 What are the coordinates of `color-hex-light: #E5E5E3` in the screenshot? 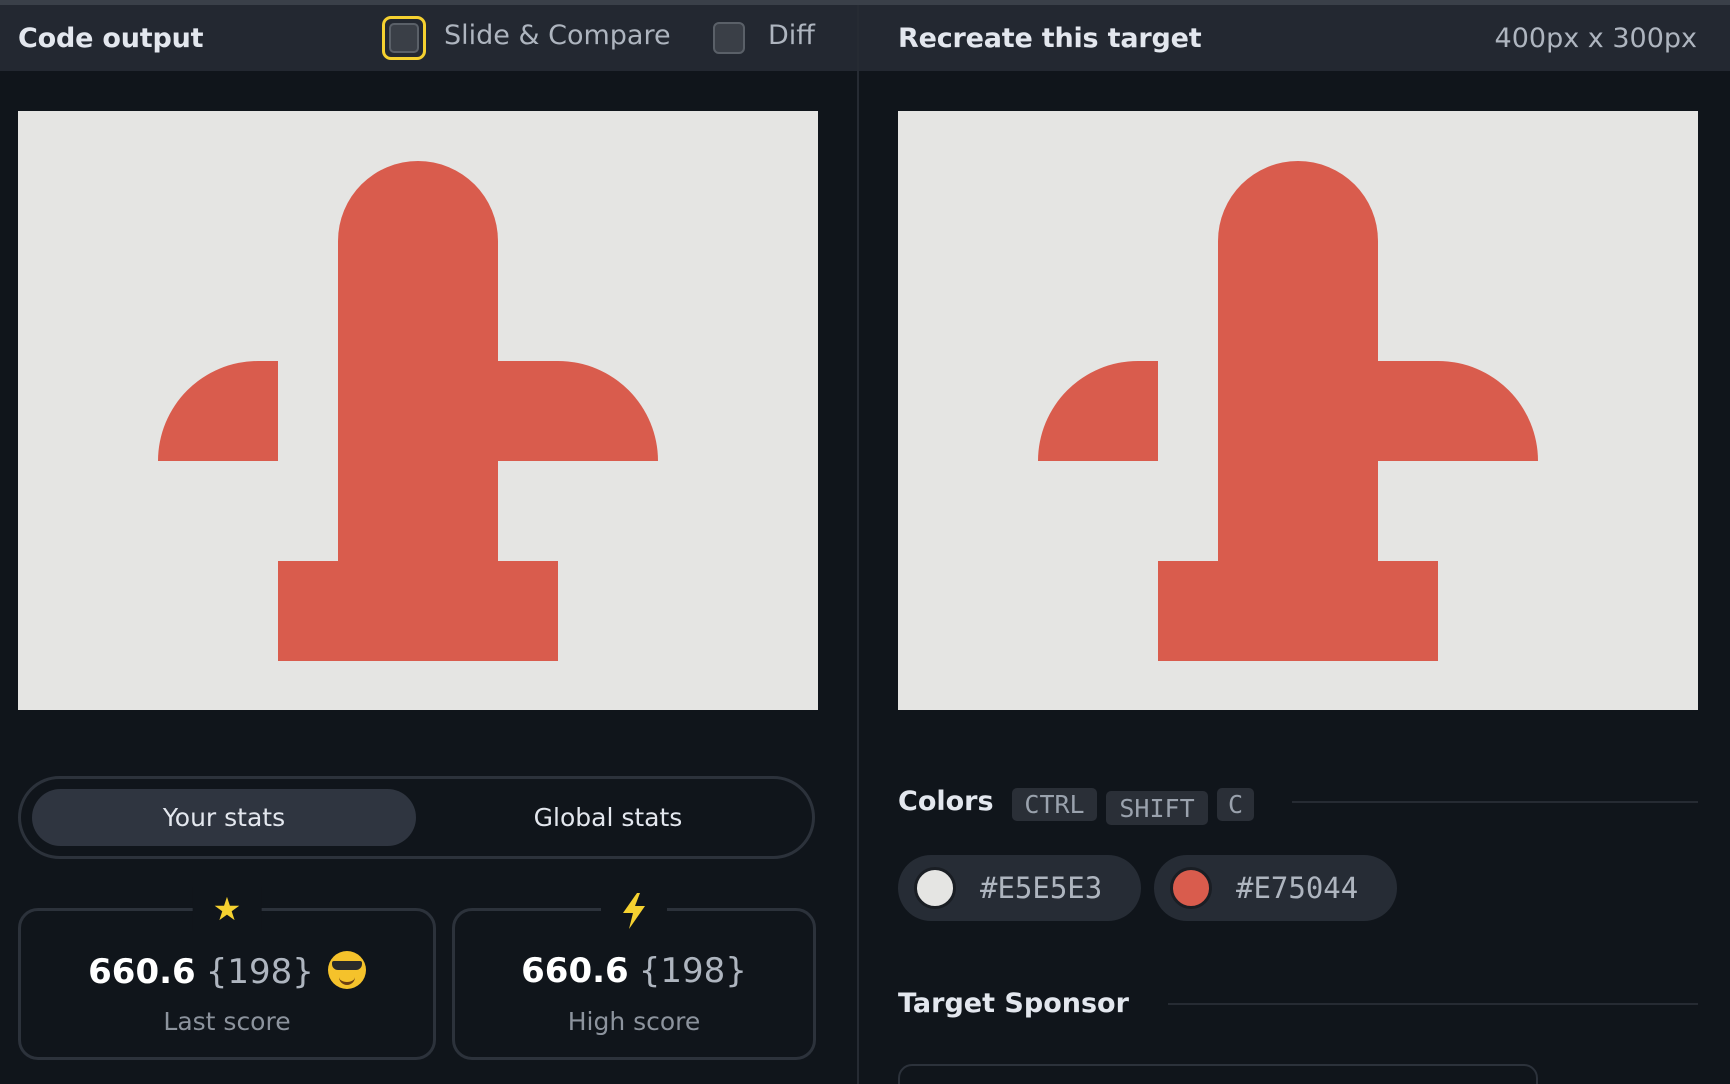 It's located at (1041, 888).